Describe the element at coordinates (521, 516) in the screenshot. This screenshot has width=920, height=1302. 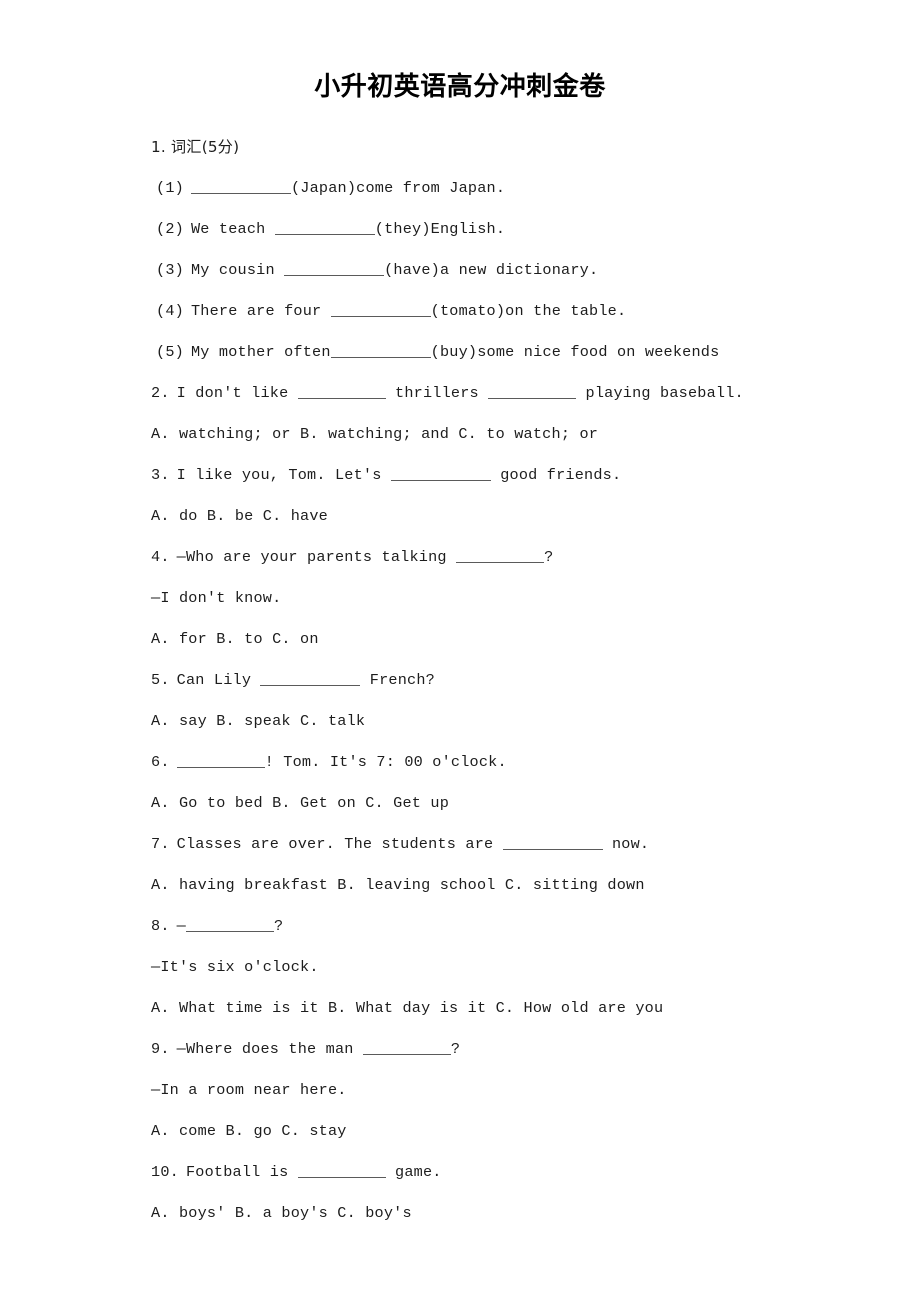
I see `question-3-options: A. do B. be C. have` at that location.